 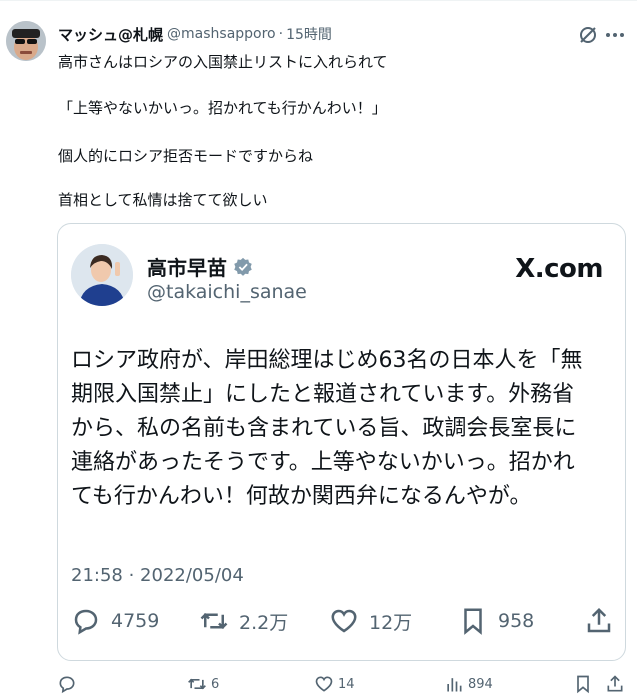 What do you see at coordinates (26, 41) in the screenshot?
I see `author-avatar` at bounding box center [26, 41].